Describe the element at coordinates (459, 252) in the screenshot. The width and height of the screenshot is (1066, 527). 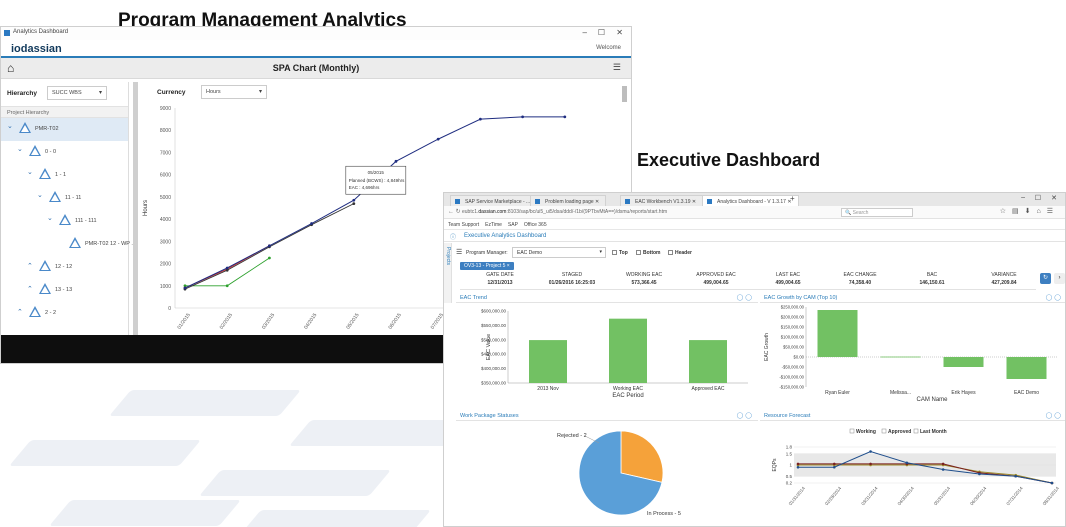
I see `menu-icon: ☰` at that location.